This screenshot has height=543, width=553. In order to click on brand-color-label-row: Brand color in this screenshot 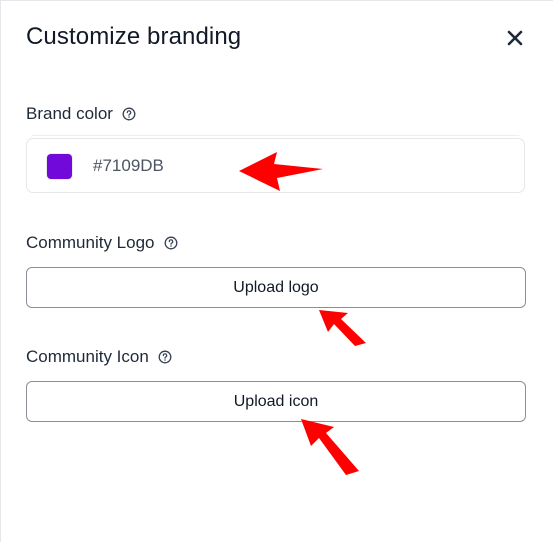, I will do `click(81, 114)`.